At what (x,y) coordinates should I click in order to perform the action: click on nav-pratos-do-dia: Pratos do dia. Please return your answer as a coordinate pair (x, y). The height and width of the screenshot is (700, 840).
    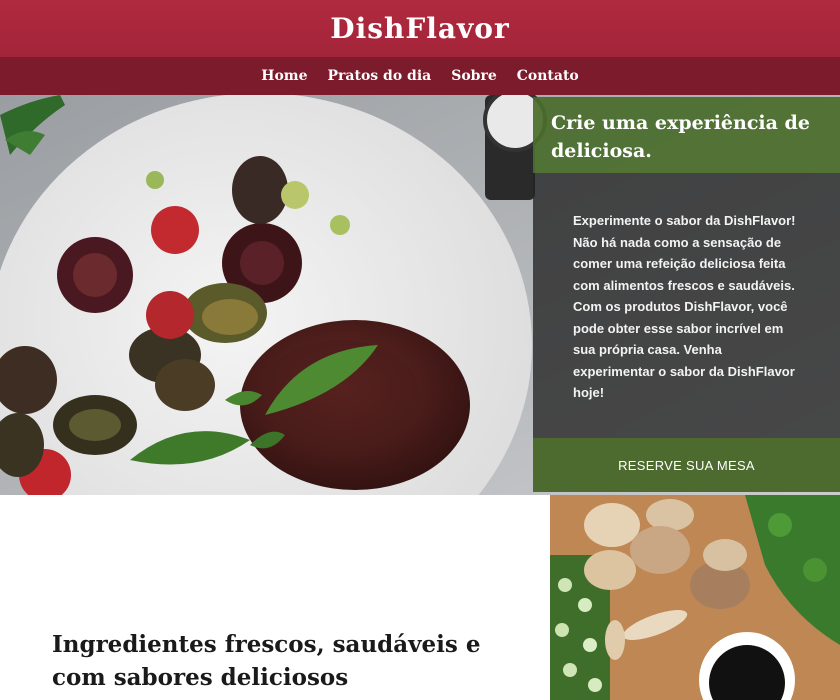
    Looking at the image, I should click on (380, 76).